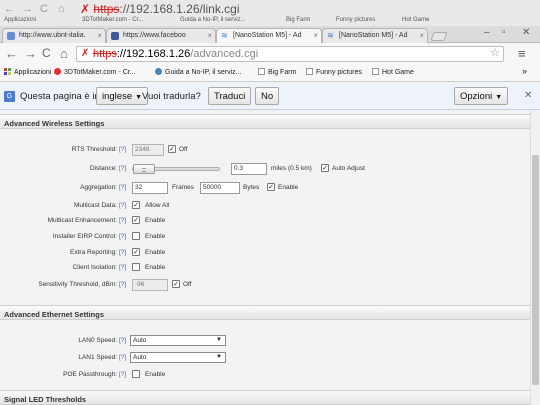 The image size is (540, 405). I want to click on reload-icon: C, so click(46, 53).